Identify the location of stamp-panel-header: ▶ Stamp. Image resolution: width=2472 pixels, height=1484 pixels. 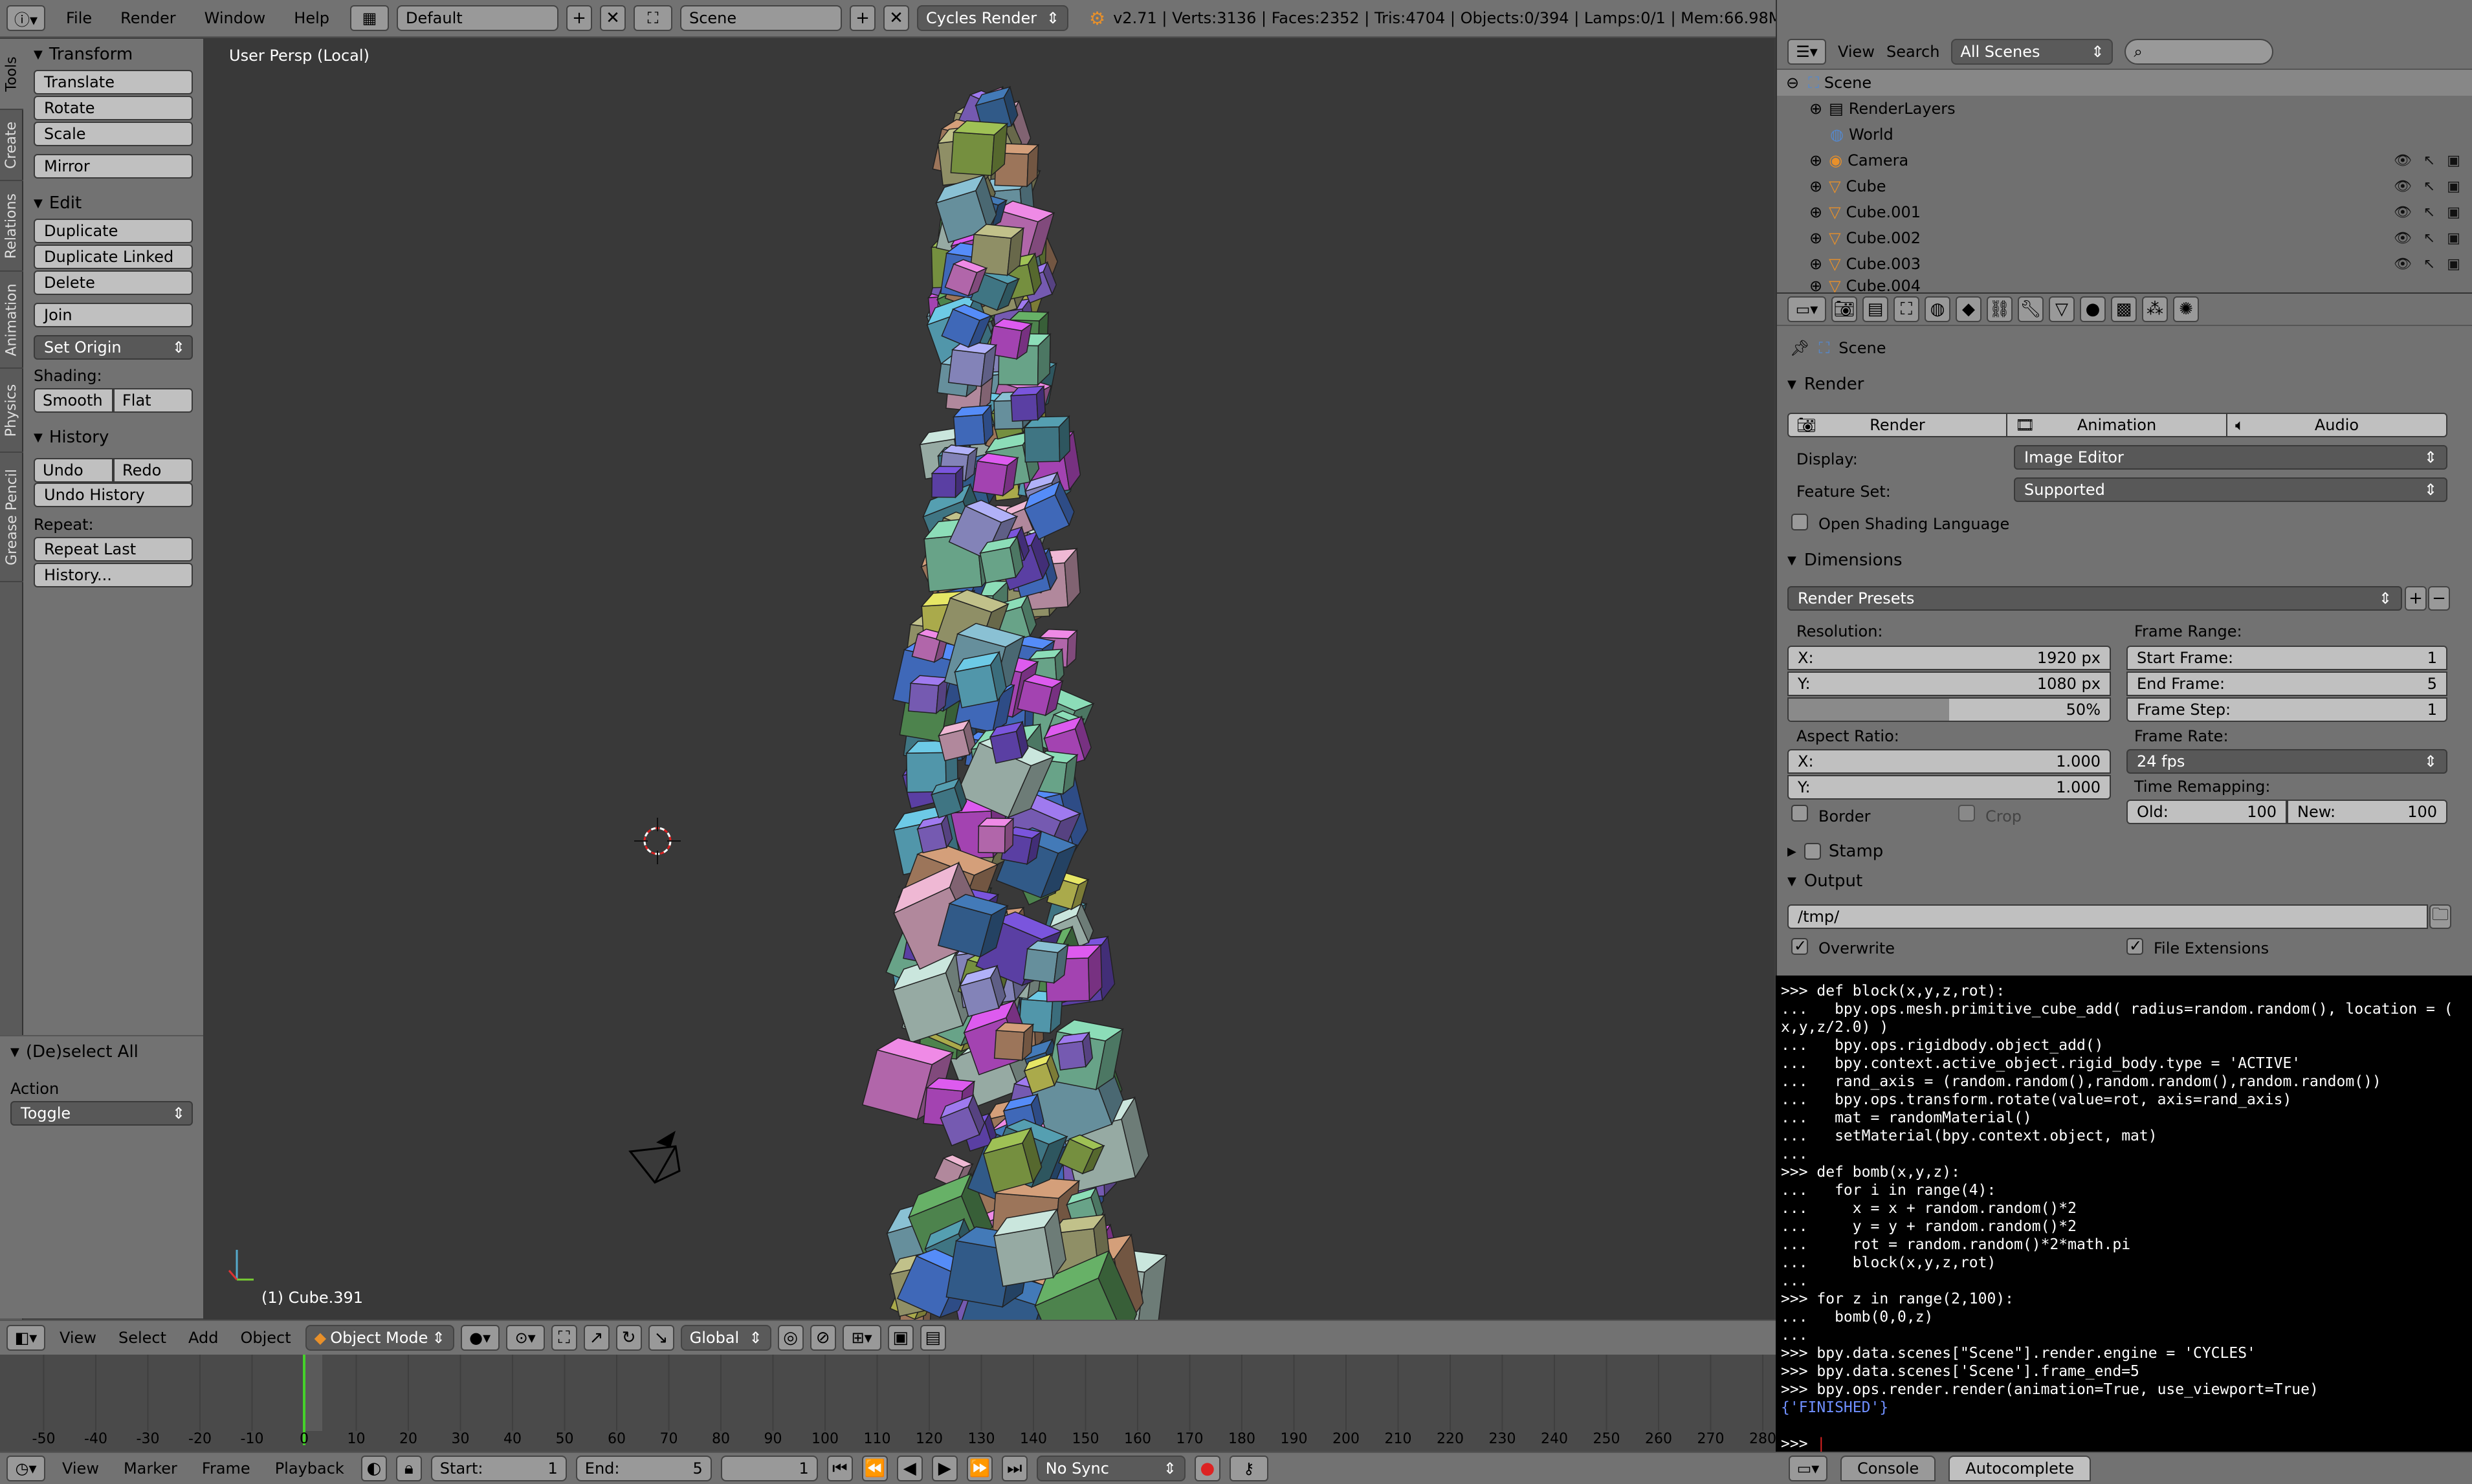
(1835, 851).